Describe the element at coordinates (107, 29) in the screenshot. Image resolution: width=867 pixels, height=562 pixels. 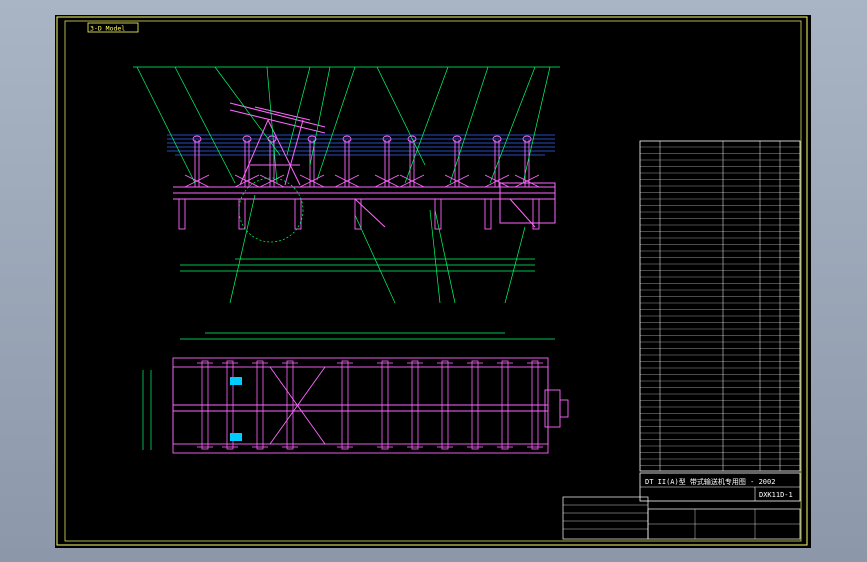
I see `tab-label: 3-D Model` at that location.